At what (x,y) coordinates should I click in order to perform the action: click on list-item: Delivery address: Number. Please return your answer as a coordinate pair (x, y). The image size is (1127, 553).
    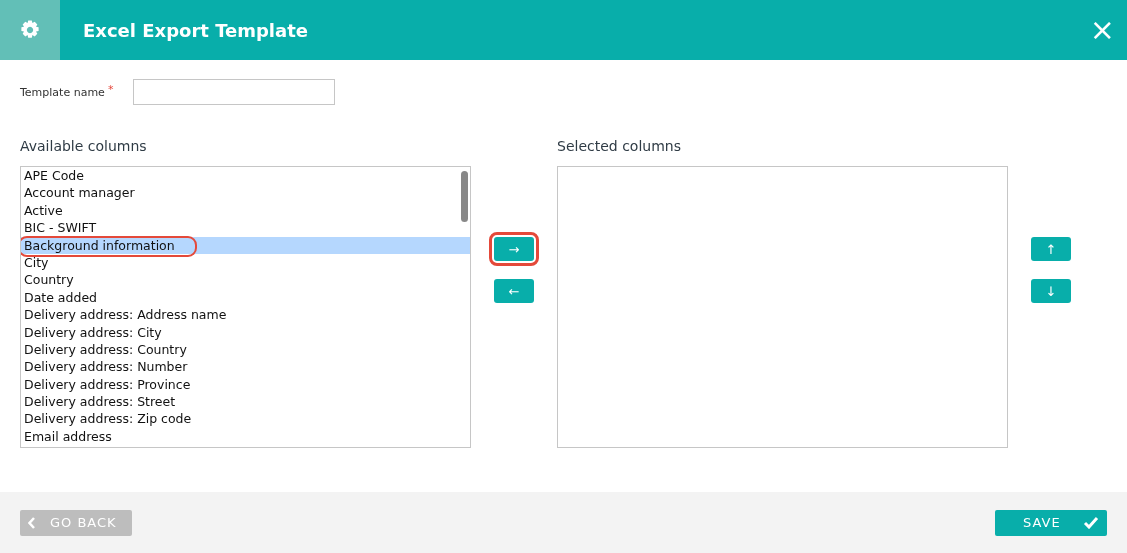
    Looking at the image, I should click on (245, 367).